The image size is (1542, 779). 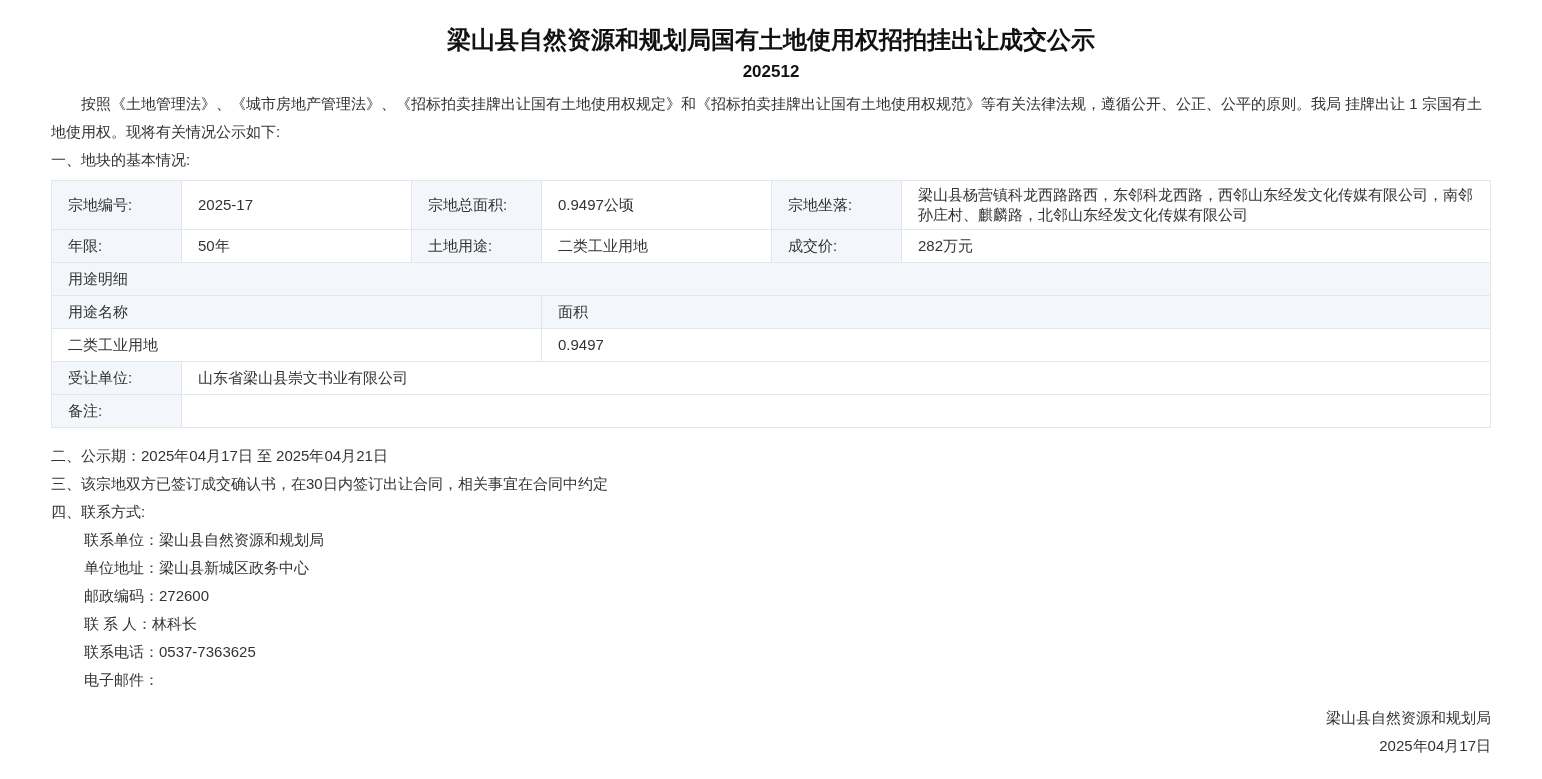 What do you see at coordinates (1434, 746) in the screenshot?
I see `issue-date: 2025年04月17日` at bounding box center [1434, 746].